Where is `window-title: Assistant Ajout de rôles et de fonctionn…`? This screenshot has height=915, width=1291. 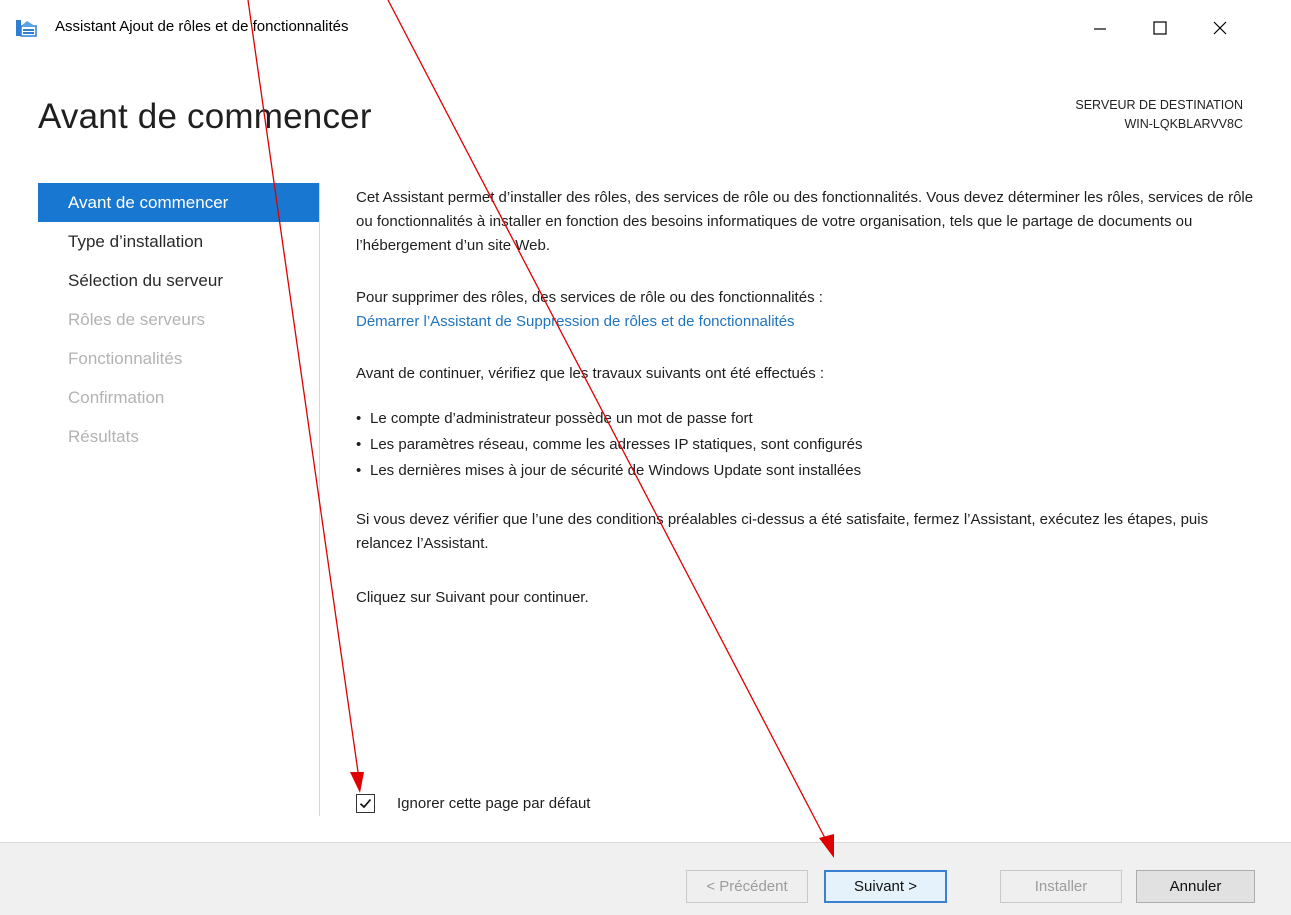 window-title: Assistant Ajout de rôles et de fonctionn… is located at coordinates (202, 26).